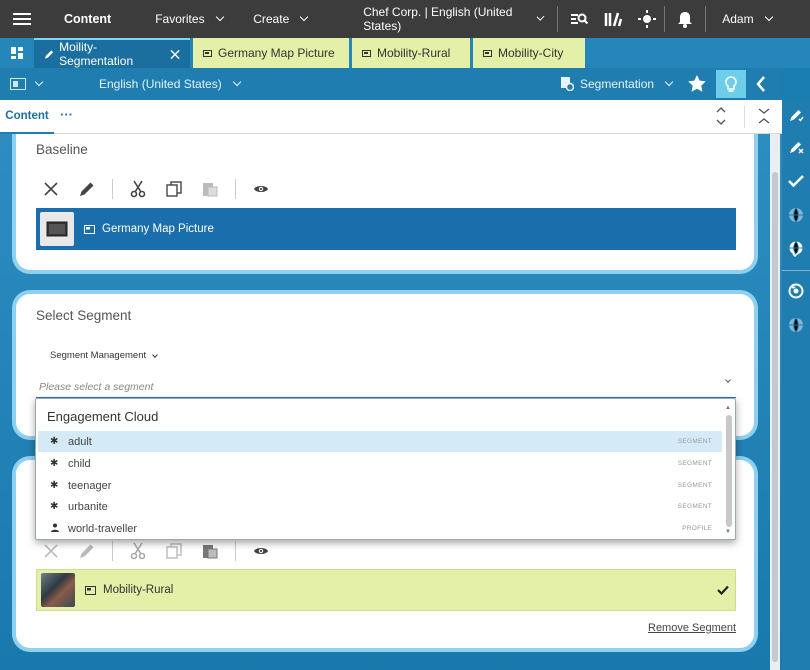 The image size is (810, 670). I want to click on site-selector: Chef Corp. | English (United States), so click(453, 19).